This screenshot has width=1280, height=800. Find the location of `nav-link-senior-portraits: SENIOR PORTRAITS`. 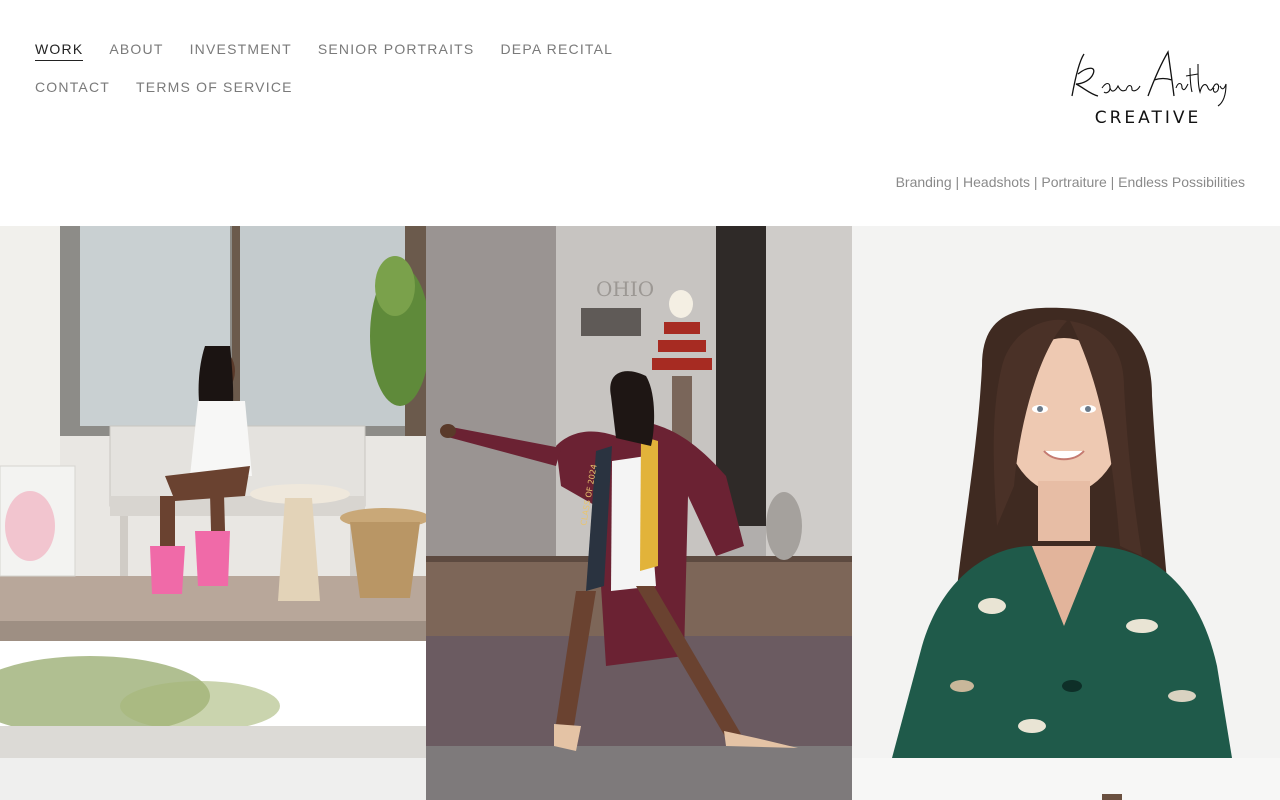

nav-link-senior-portraits: SENIOR PORTRAITS is located at coordinates (396, 49).